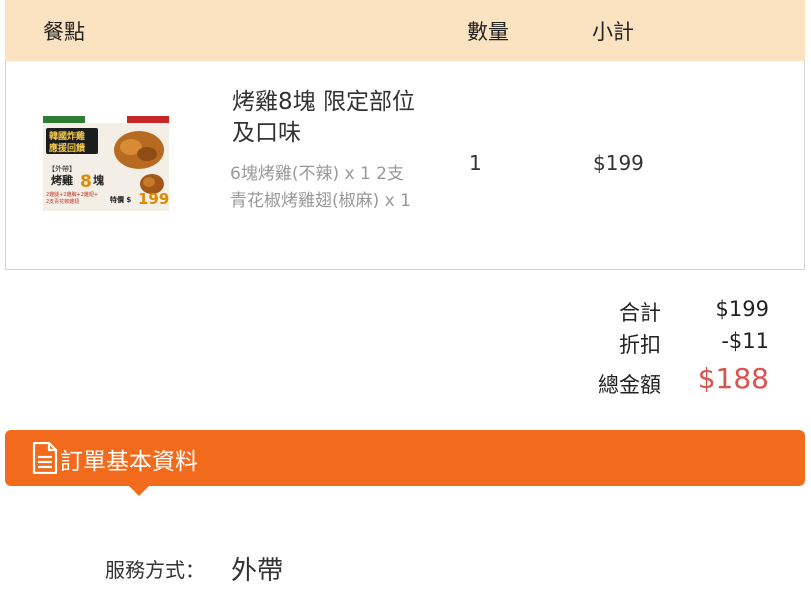 This screenshot has width=811, height=591. Describe the element at coordinates (62, 168) in the screenshot. I see `image-tag-text: 【外帶】` at that location.